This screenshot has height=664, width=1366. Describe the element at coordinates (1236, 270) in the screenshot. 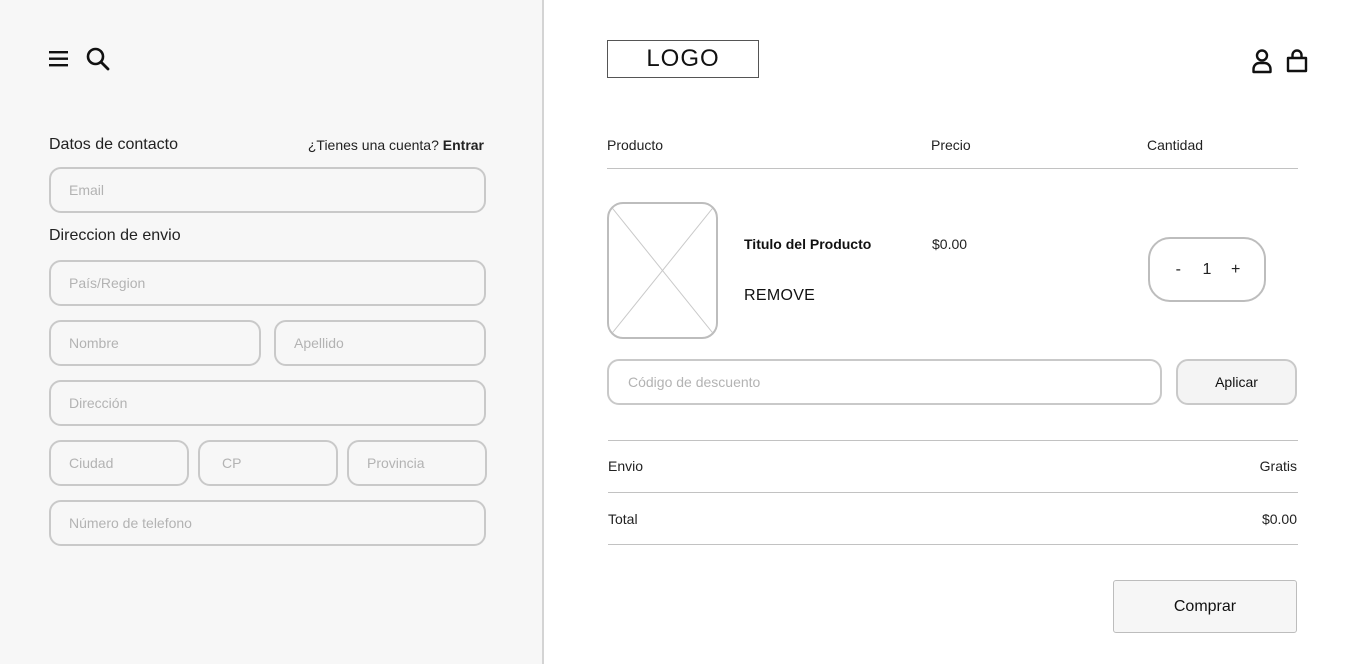

I see `quantity-increase-button: +` at that location.